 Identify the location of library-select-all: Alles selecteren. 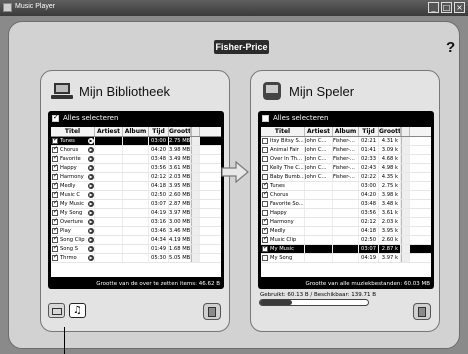
(85, 117).